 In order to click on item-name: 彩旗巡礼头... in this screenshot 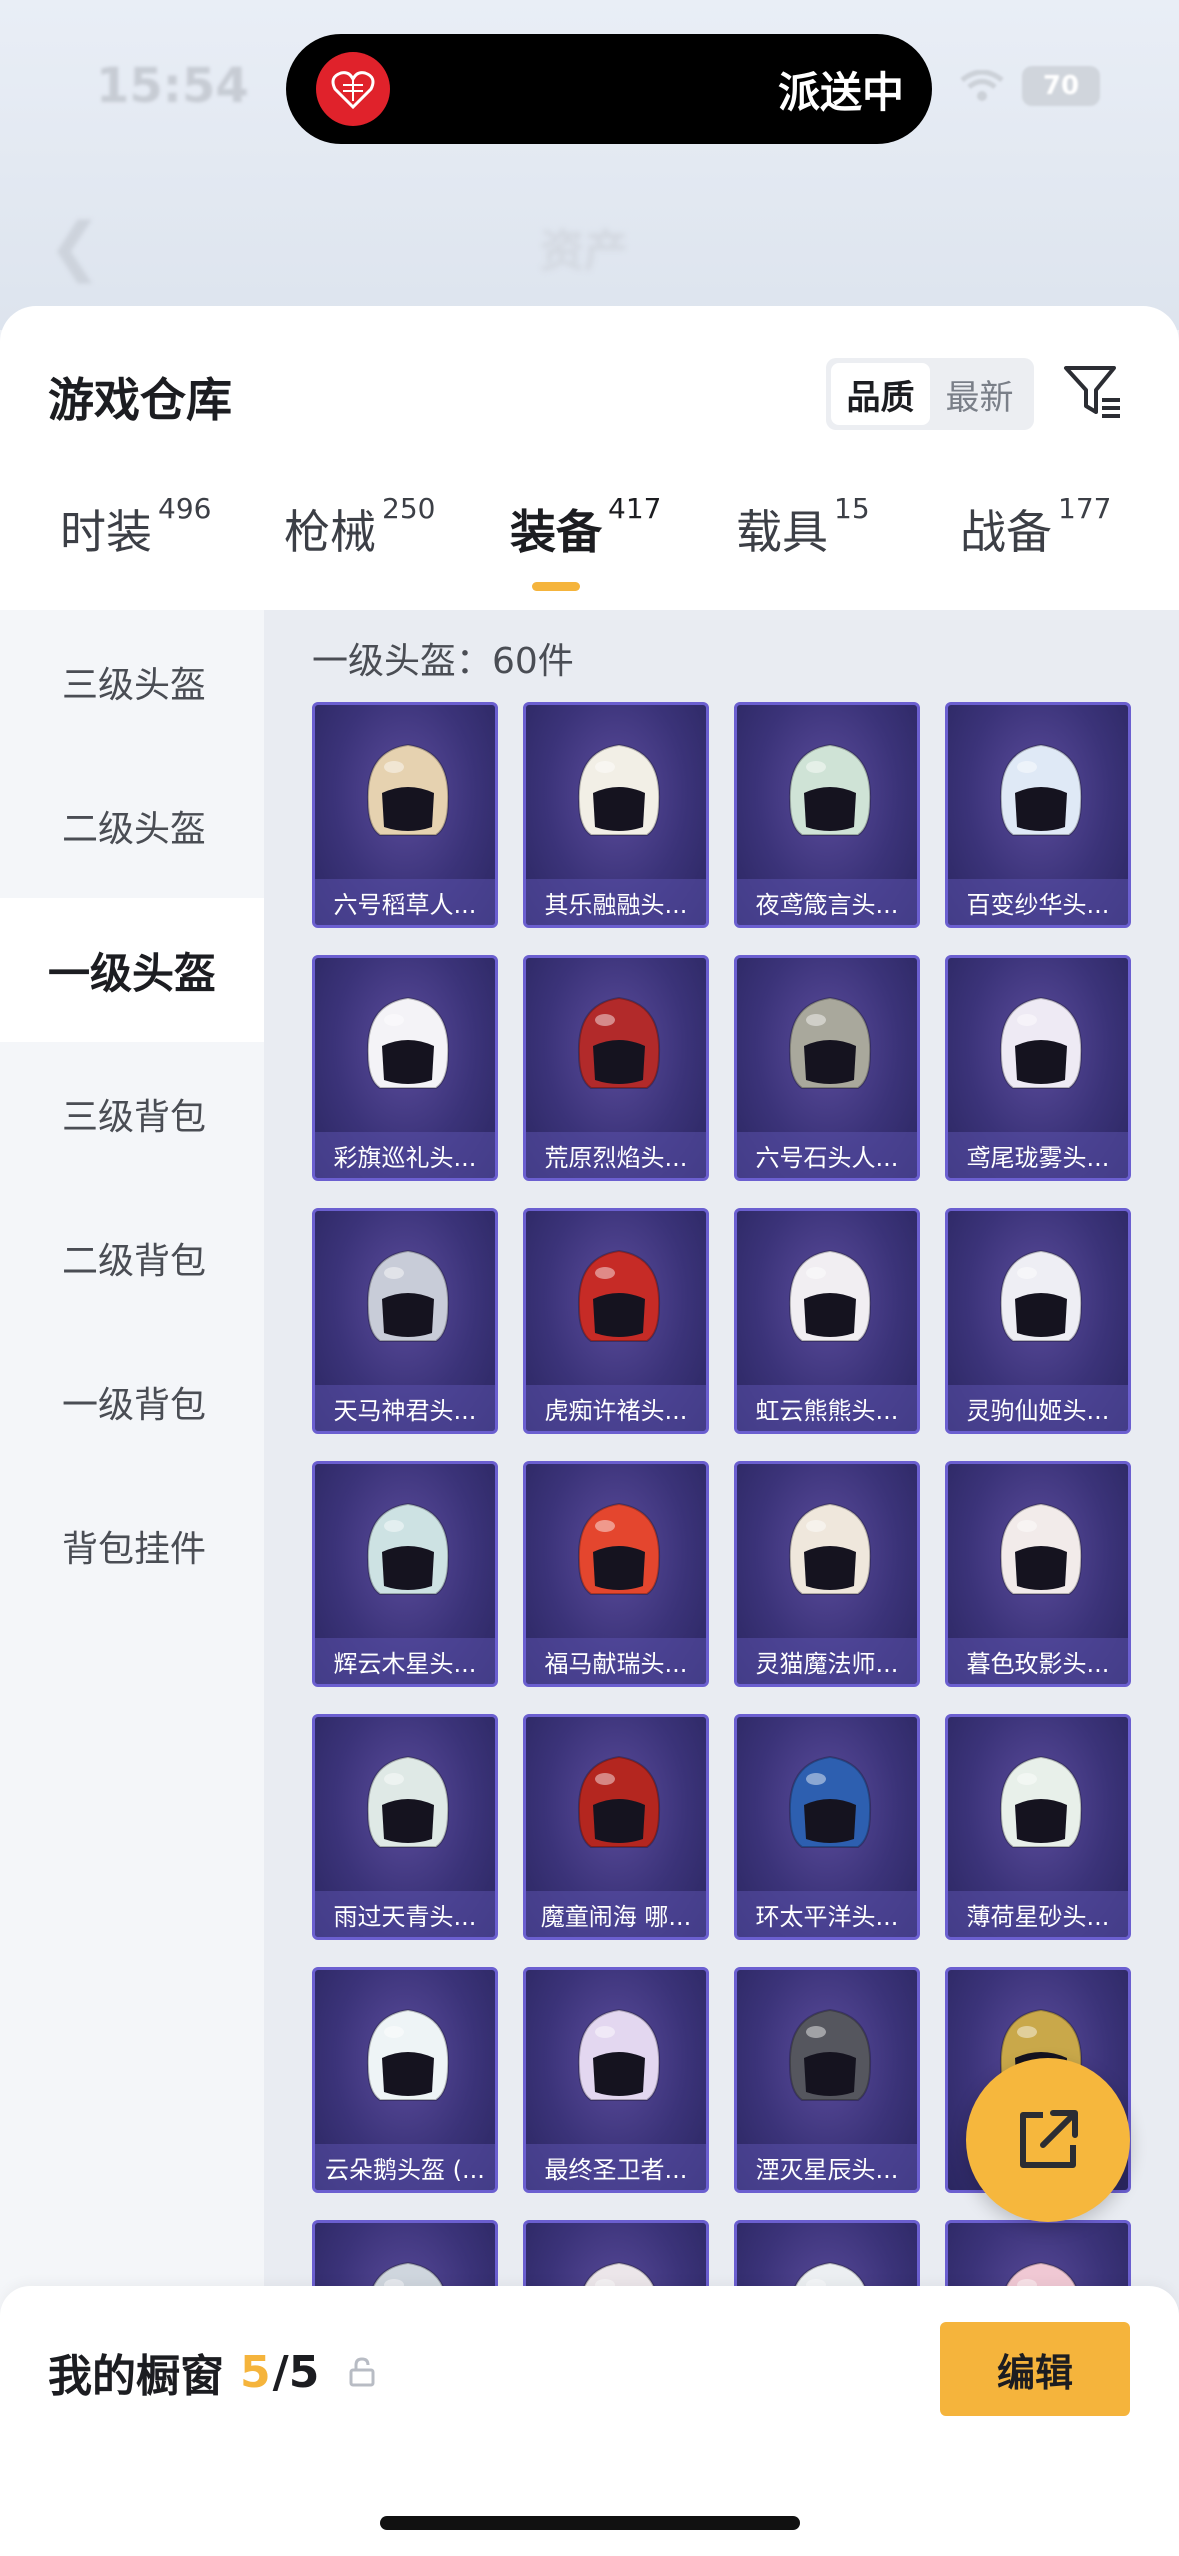, I will do `click(405, 1155)`.